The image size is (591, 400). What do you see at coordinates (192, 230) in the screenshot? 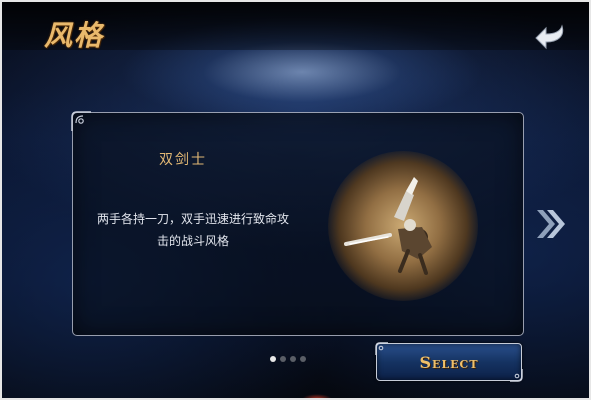
I see `style-description: 两手各持一刀，双手迅速进行致命攻击的战斗风格` at bounding box center [192, 230].